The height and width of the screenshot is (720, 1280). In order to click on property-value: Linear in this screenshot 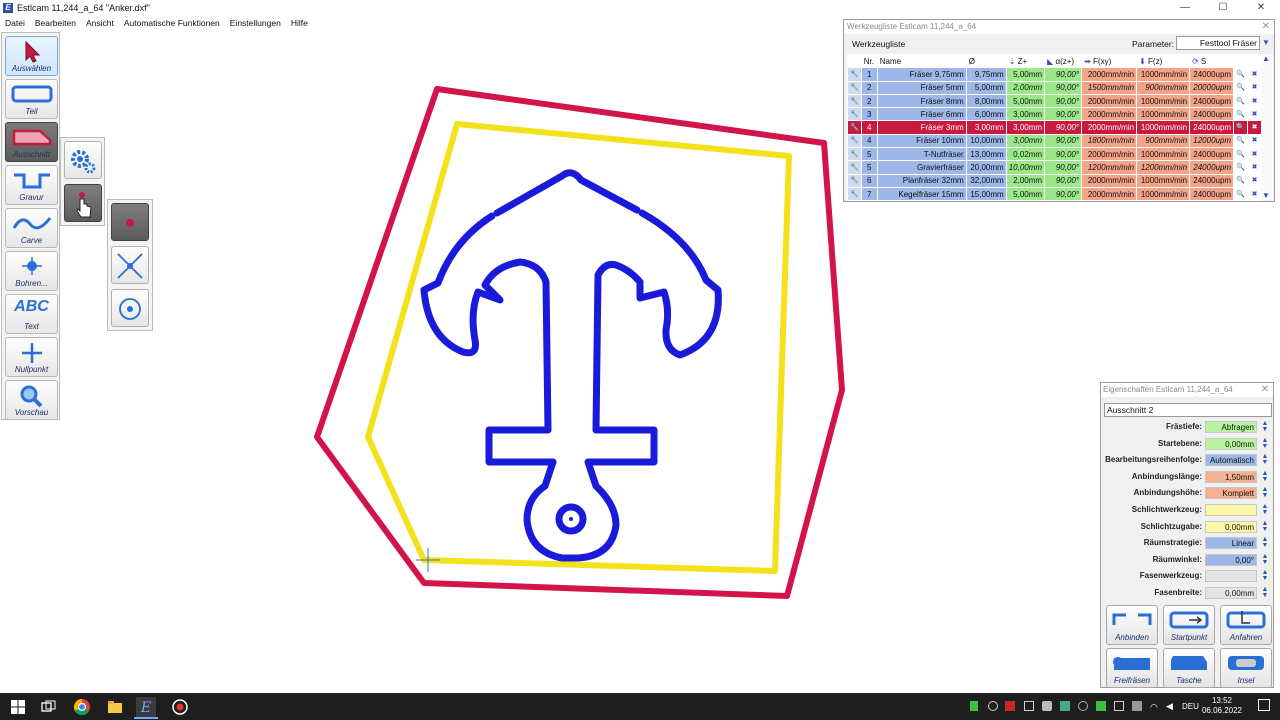, I will do `click(1231, 543)`.